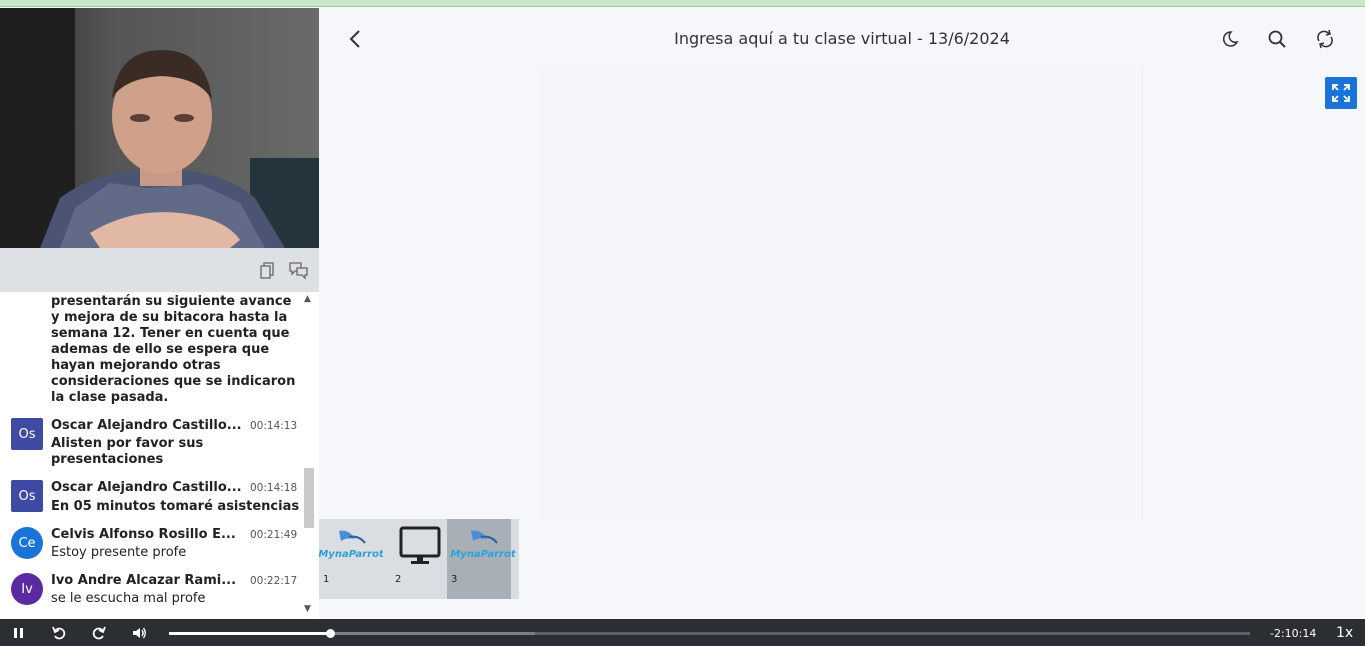 The width and height of the screenshot is (1365, 646). Describe the element at coordinates (274, 426) in the screenshot. I see `chat-message-time: 00:14:13` at that location.